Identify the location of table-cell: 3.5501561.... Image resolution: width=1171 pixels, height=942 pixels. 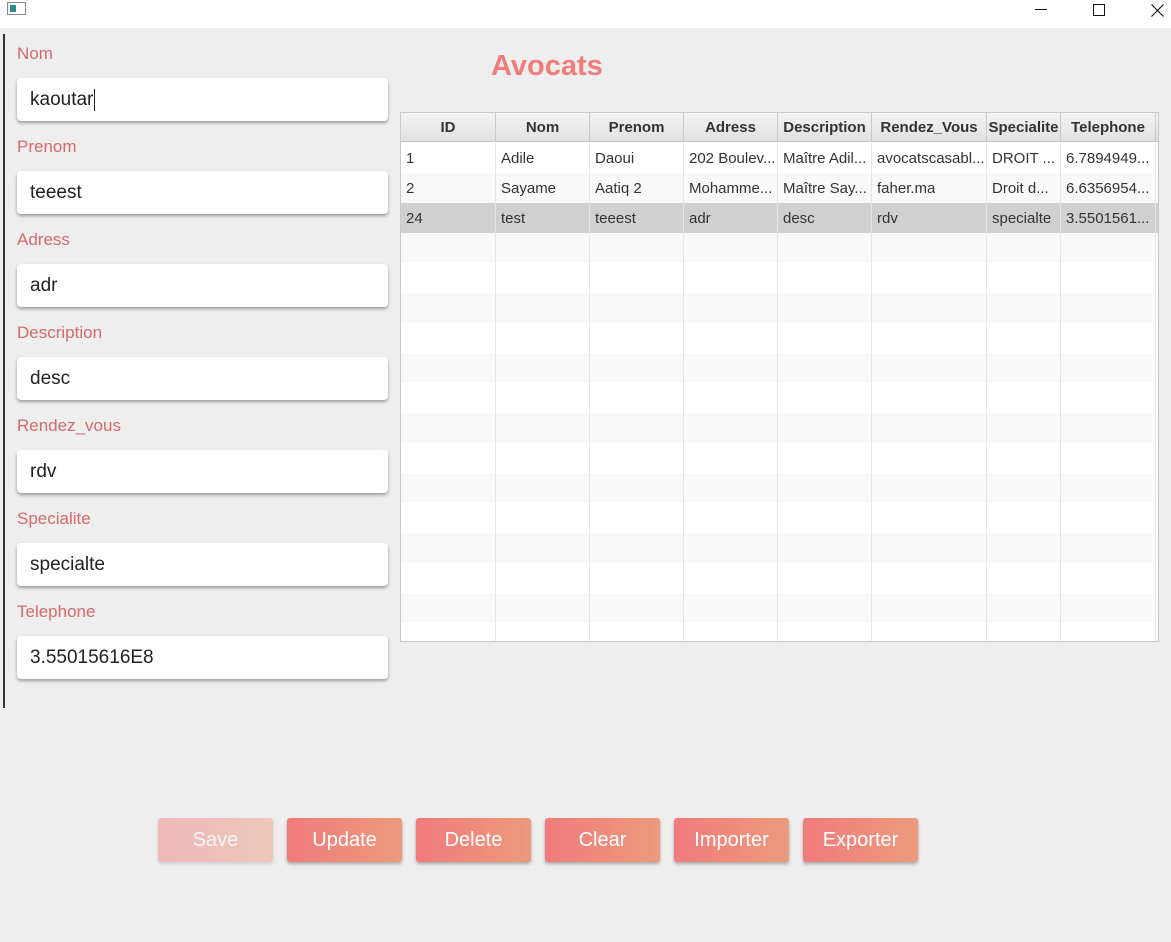
(1108, 218).